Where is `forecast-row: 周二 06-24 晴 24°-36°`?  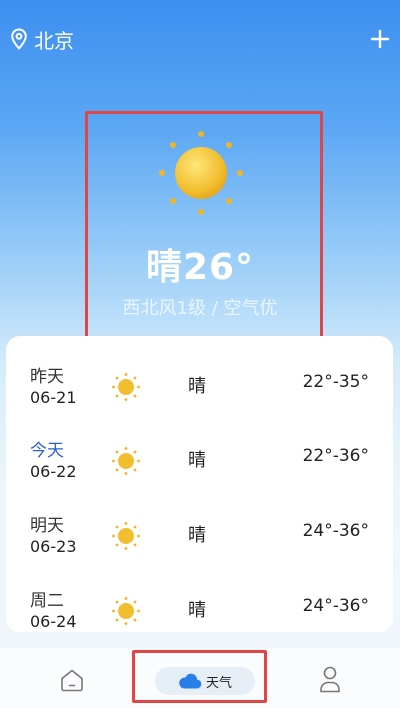 forecast-row: 周二 06-24 晴 24°-36° is located at coordinates (199, 609).